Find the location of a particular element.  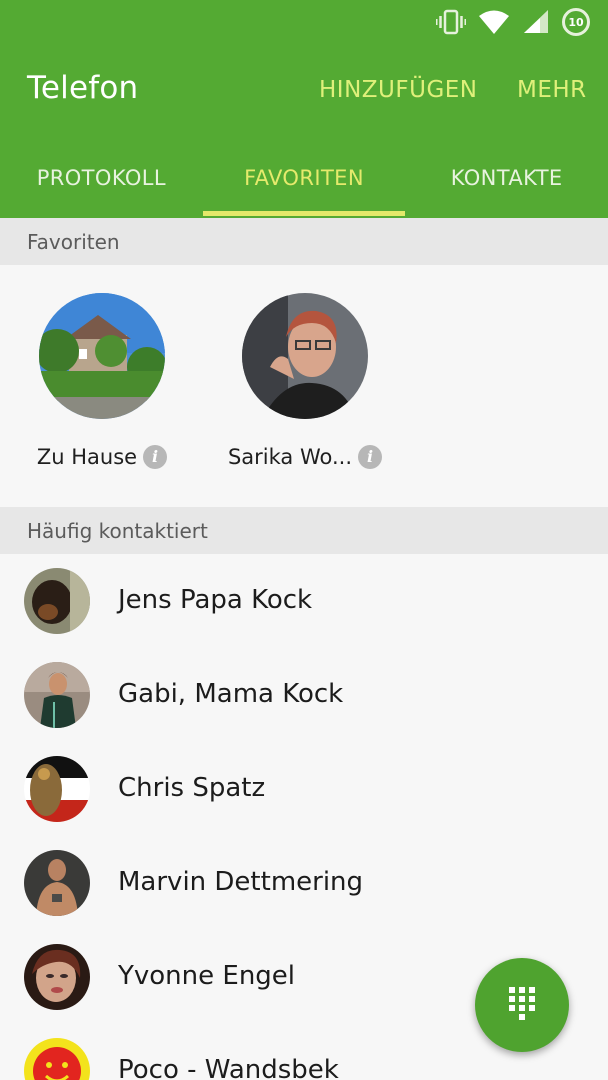

favorite-name: Zu Hause is located at coordinates (87, 457).